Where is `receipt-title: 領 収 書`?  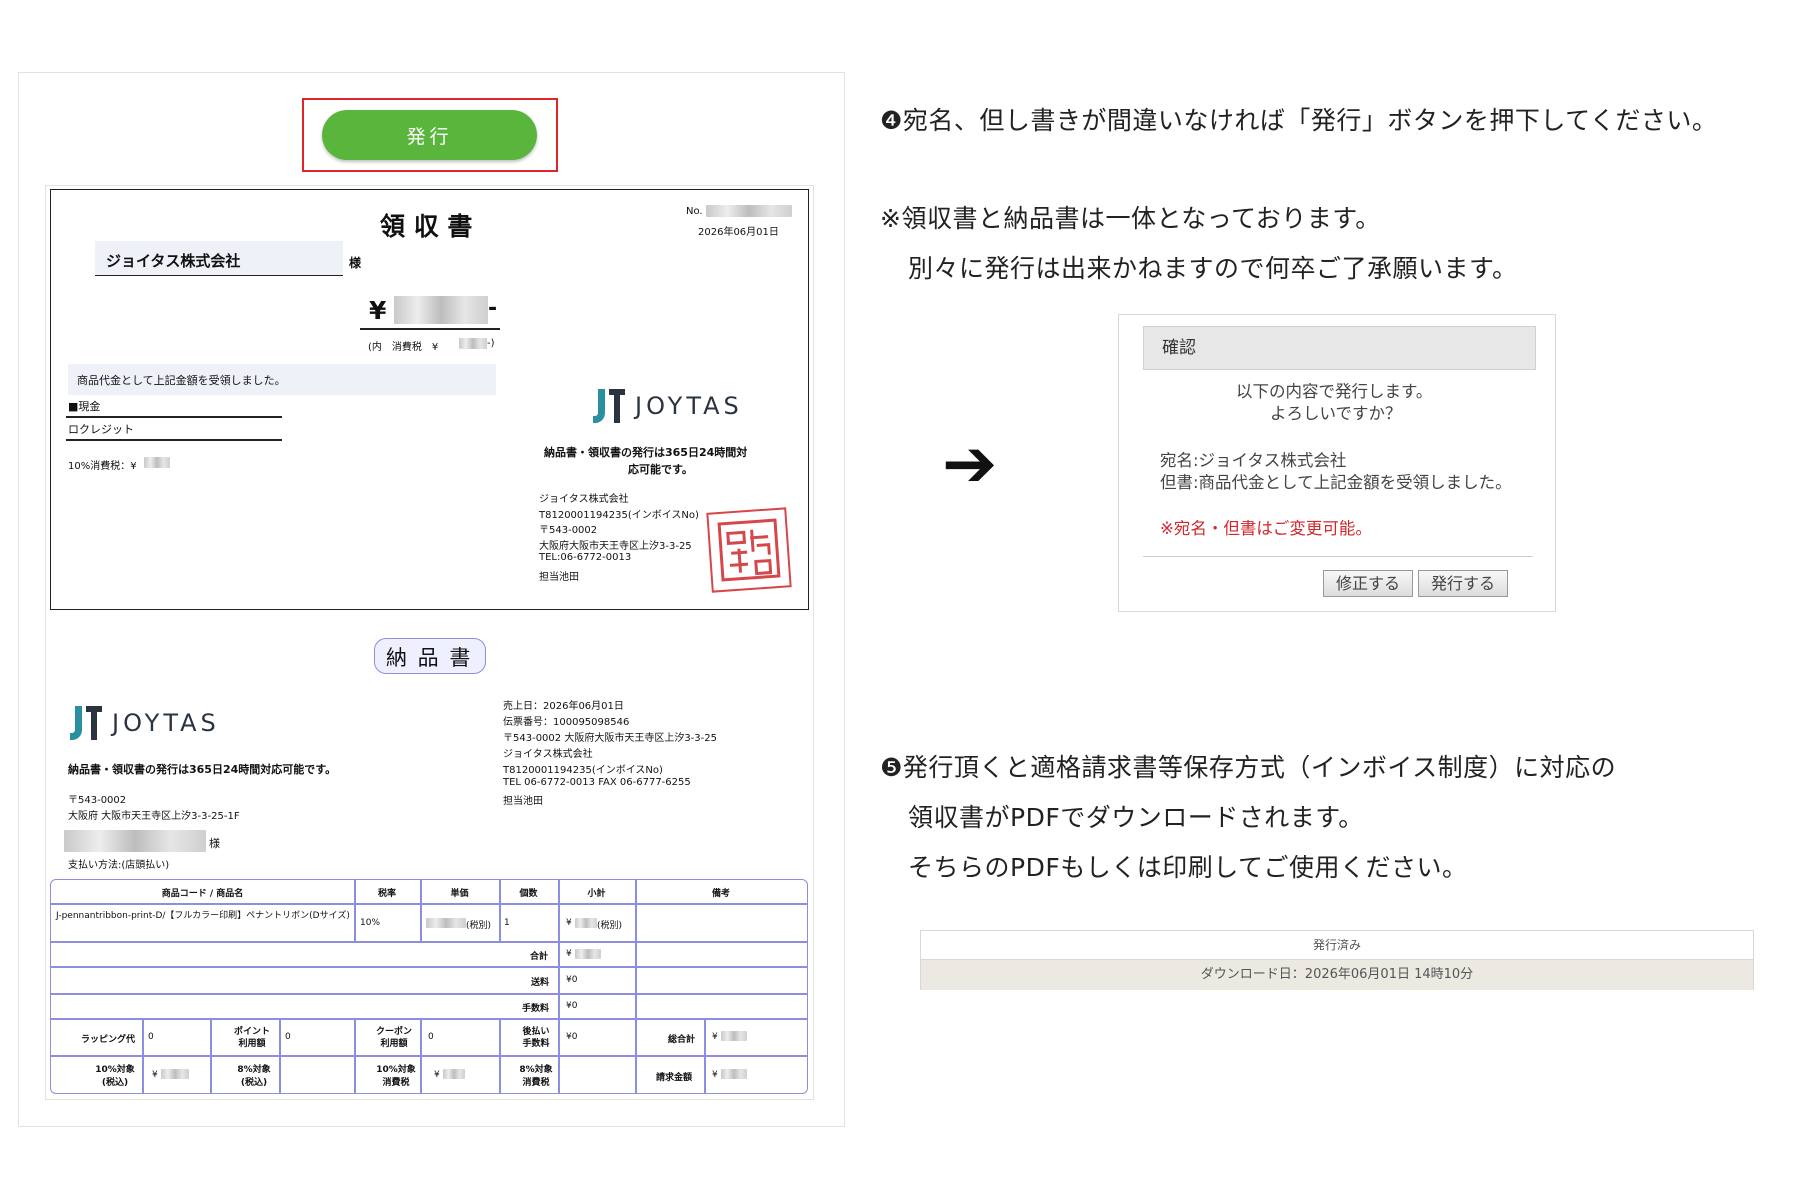 receipt-title: 領 収 書 is located at coordinates (426, 226).